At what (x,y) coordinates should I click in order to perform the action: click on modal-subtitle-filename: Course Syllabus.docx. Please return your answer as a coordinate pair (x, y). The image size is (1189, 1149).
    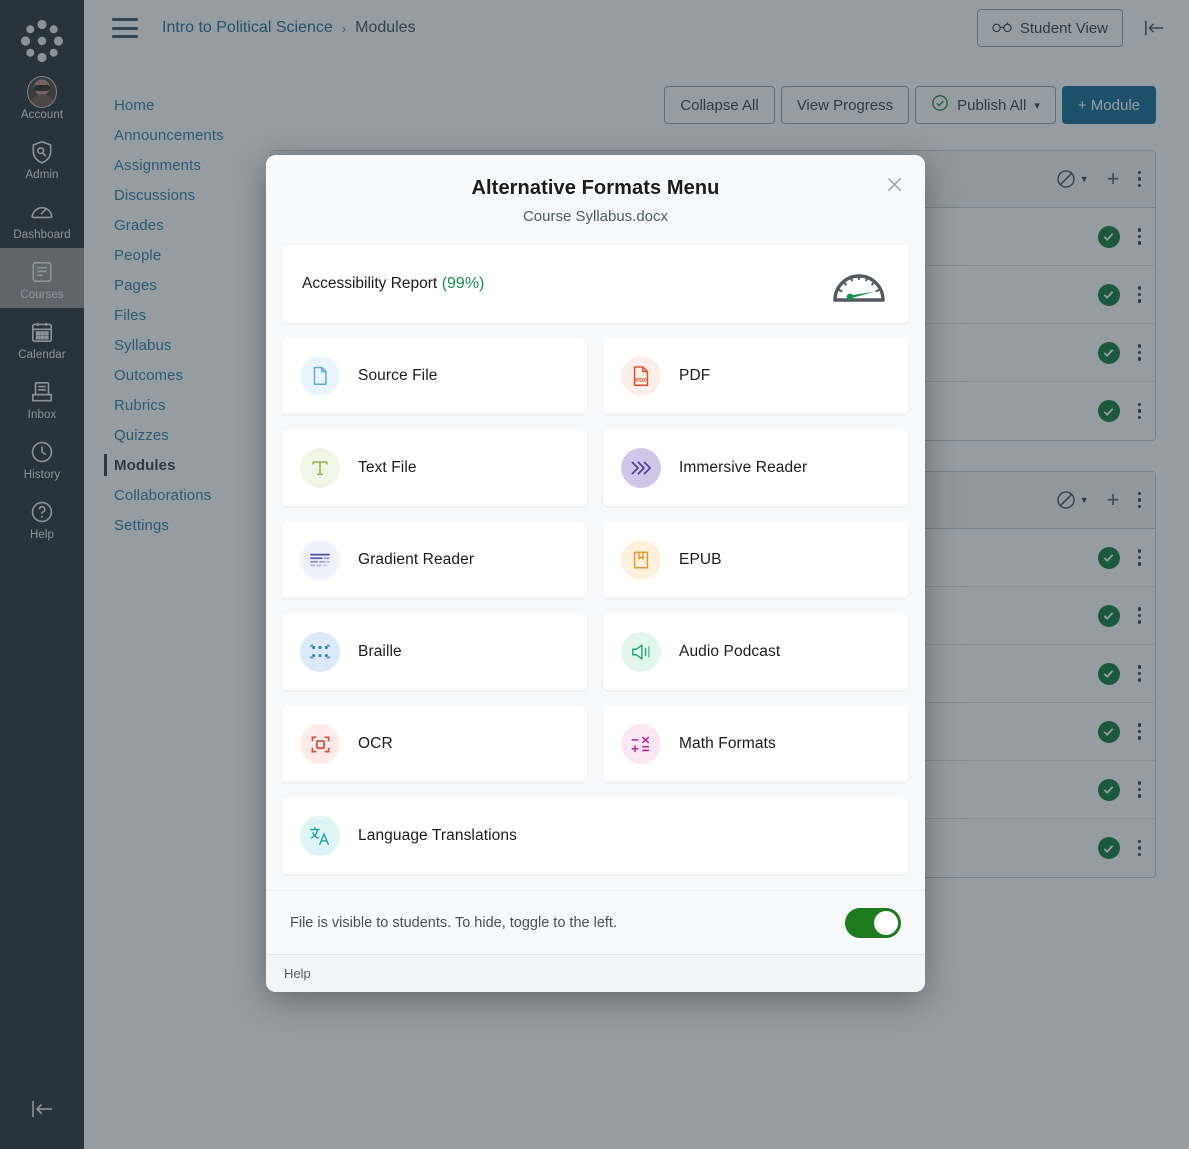
    Looking at the image, I should click on (595, 216).